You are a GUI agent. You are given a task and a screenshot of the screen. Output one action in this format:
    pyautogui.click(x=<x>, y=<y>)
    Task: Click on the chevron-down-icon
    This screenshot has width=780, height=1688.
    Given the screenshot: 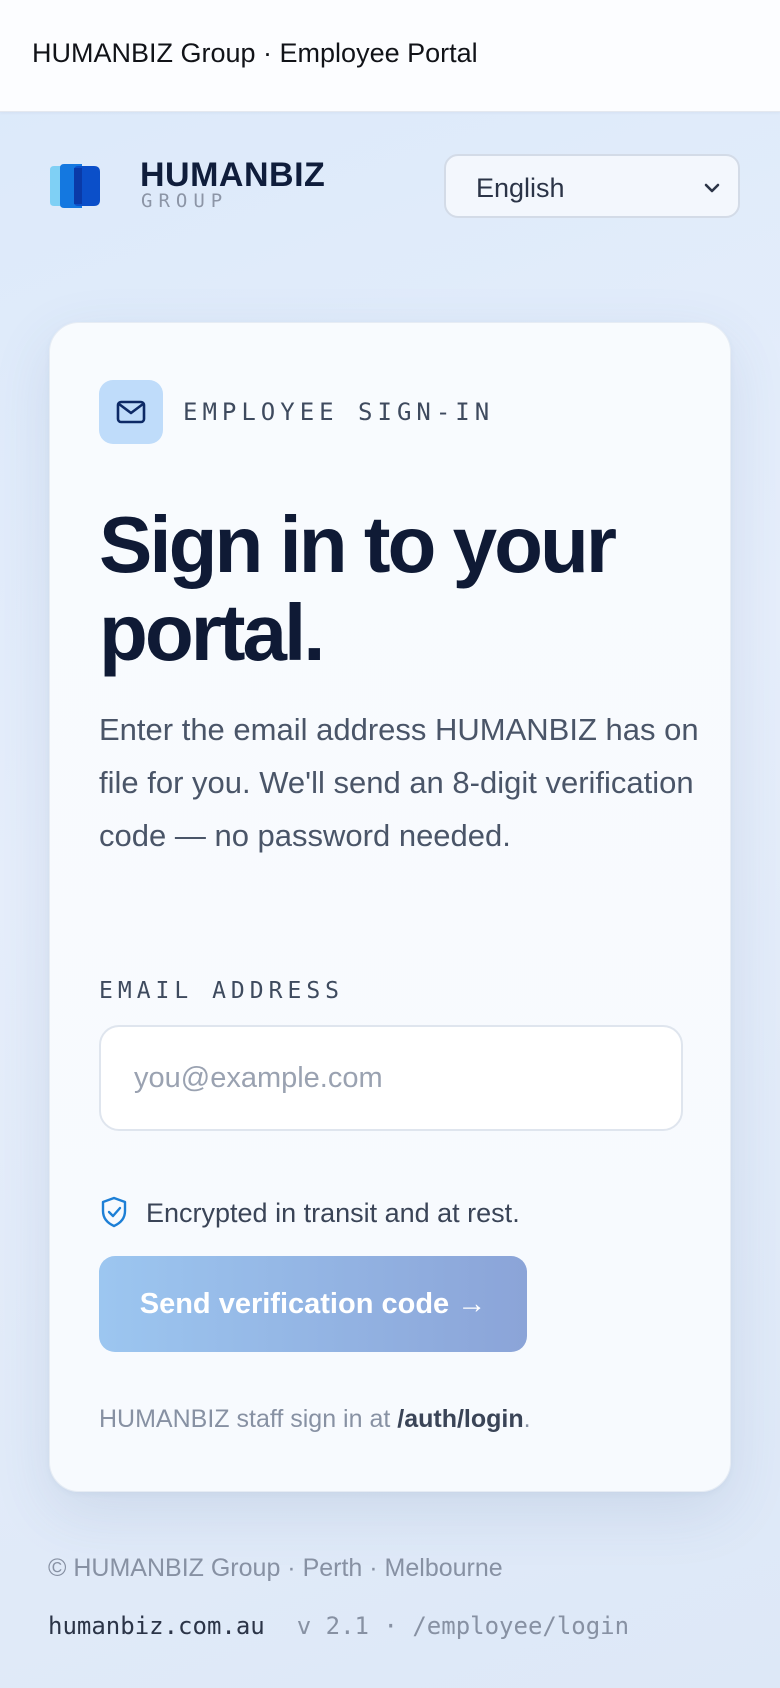 What is the action you would take?
    pyautogui.click(x=712, y=188)
    